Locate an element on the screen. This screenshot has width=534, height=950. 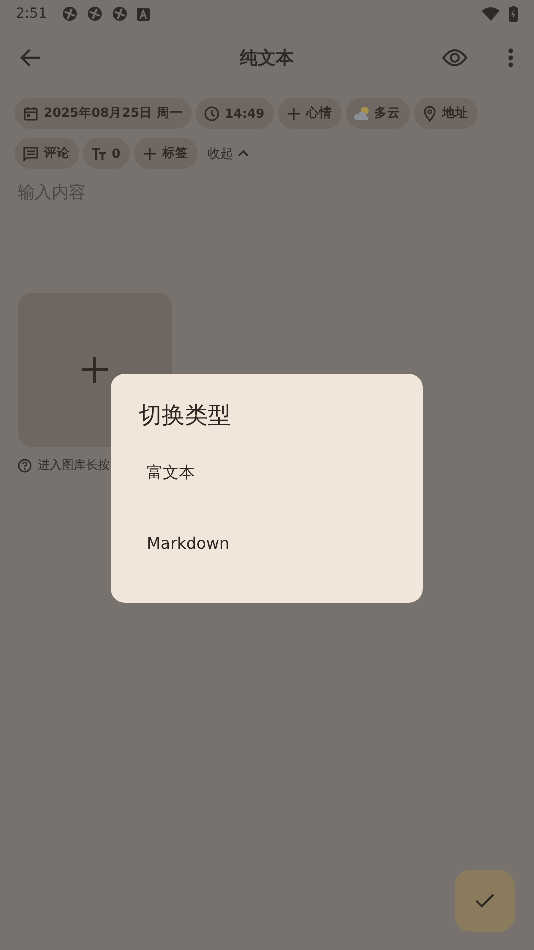
chip-button: 2025年08月25日 周一 is located at coordinates (103, 113).